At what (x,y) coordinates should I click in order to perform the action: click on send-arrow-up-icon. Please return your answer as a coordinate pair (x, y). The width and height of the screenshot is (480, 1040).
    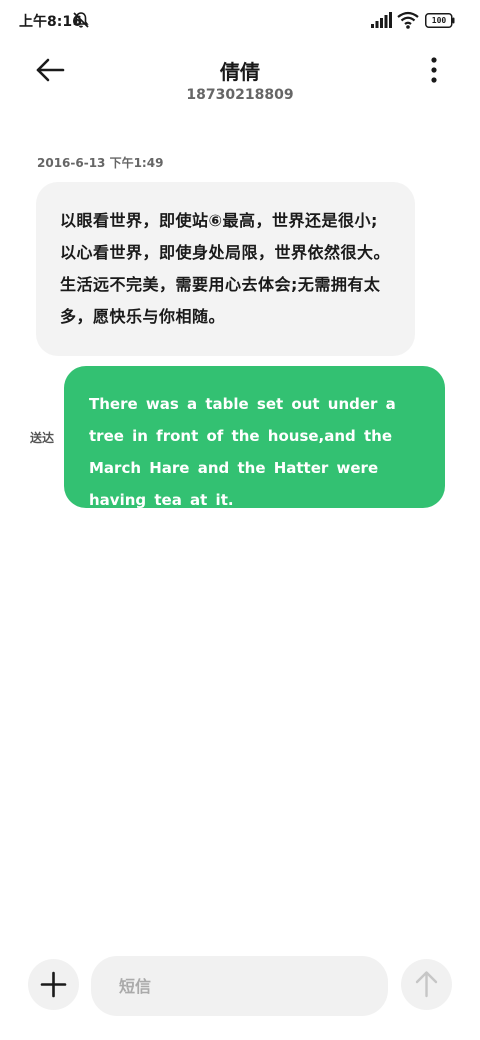
    Looking at the image, I should click on (426, 984).